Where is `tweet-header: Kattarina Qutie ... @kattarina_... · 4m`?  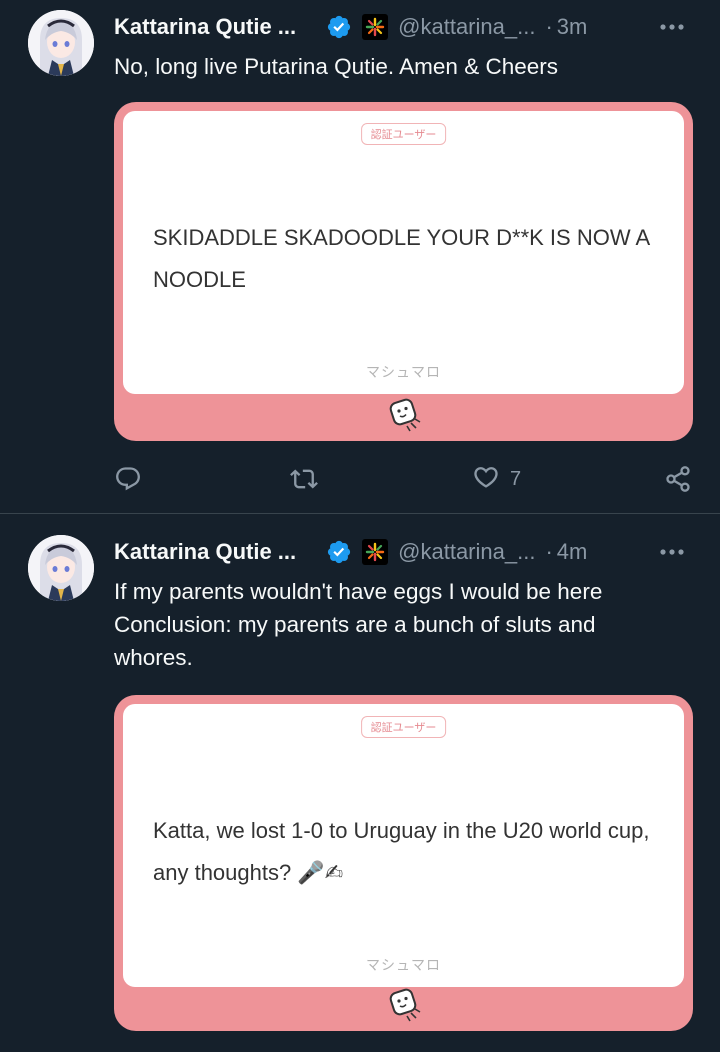 tweet-header: Kattarina Qutie ... @kattarina_... · 4m is located at coordinates (407, 552).